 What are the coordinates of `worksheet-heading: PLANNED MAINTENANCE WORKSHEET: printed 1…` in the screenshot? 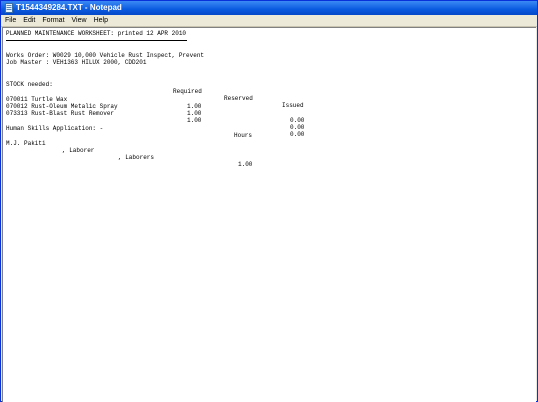 It's located at (96, 33).